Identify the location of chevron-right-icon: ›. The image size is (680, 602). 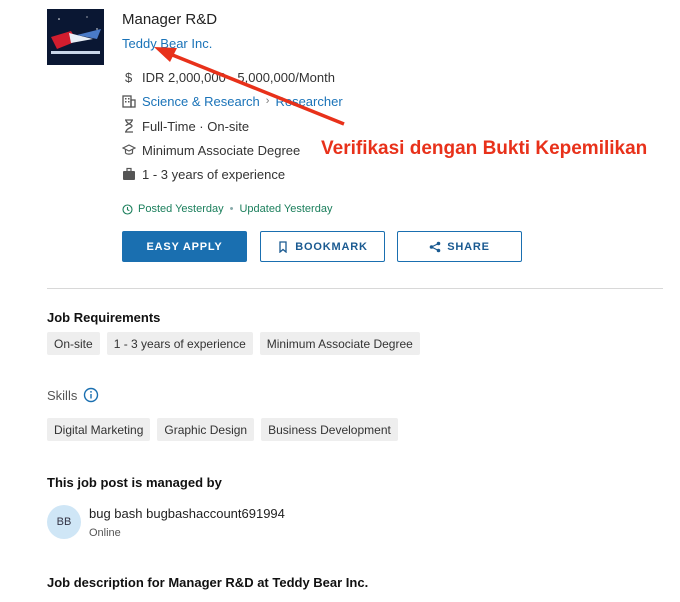
(267, 101).